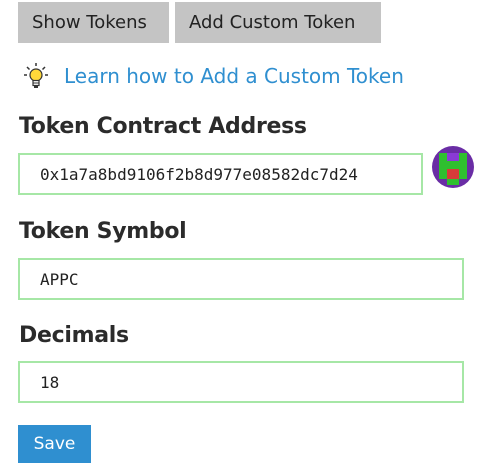 The width and height of the screenshot is (488, 476). What do you see at coordinates (241, 279) in the screenshot?
I see `token-symbol-input` at bounding box center [241, 279].